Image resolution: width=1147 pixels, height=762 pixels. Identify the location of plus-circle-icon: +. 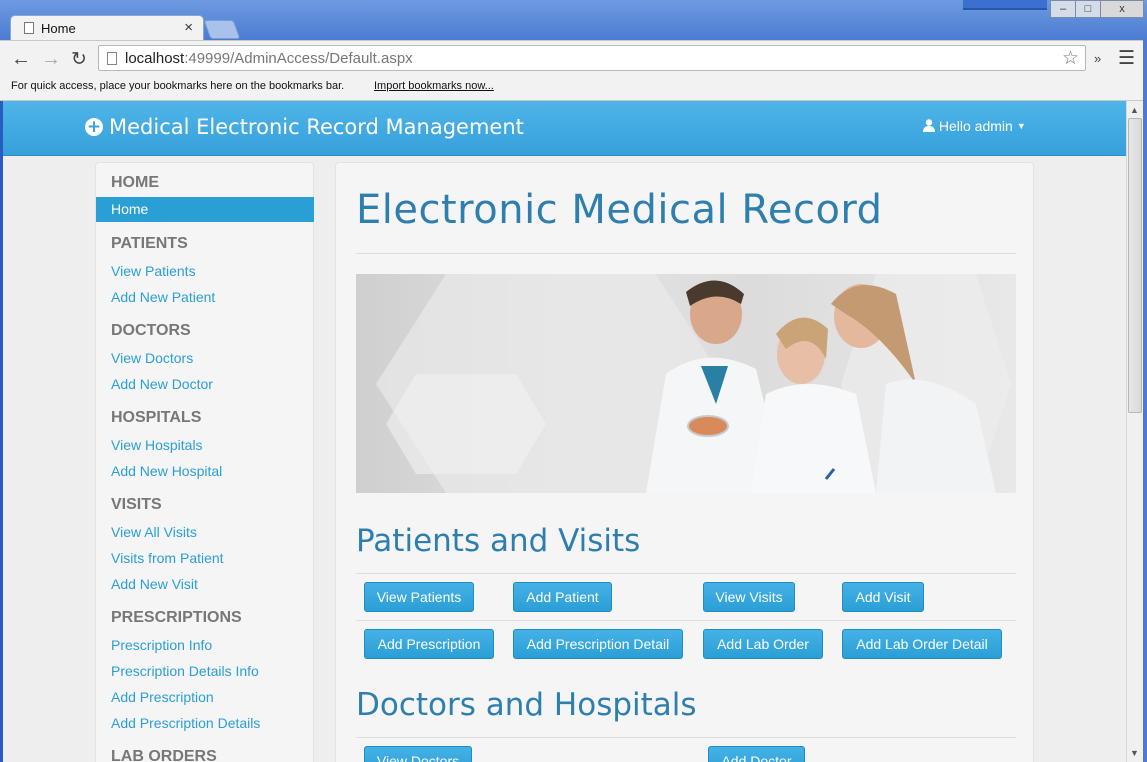
(94, 127).